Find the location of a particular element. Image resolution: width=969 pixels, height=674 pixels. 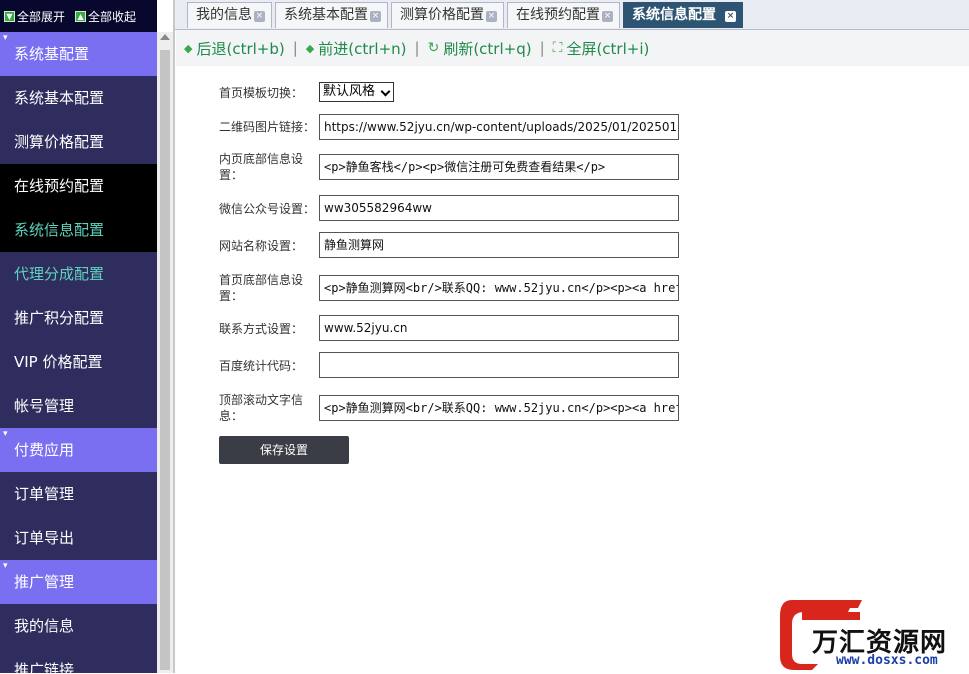

collapse-all-button: ▲ 全部收起 is located at coordinates (105, 16).